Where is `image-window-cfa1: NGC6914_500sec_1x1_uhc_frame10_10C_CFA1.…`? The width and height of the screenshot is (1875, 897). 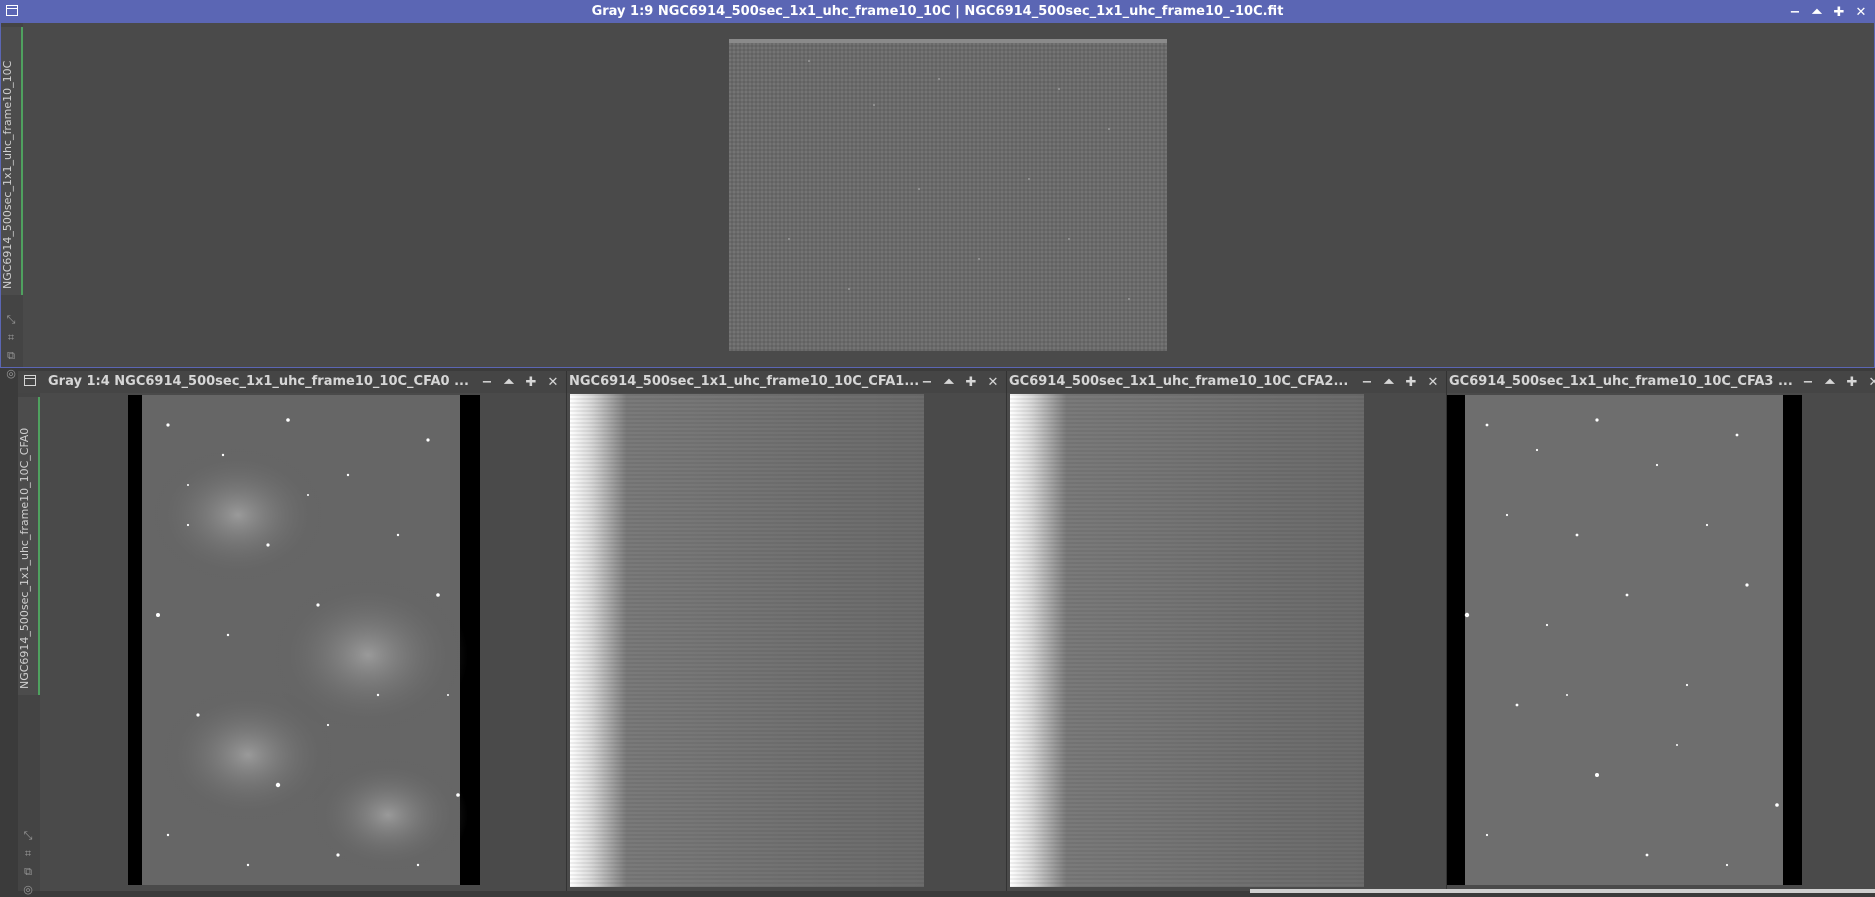 image-window-cfa1: NGC6914_500sec_1x1_uhc_frame10_10C_CFA1.… is located at coordinates (786, 631).